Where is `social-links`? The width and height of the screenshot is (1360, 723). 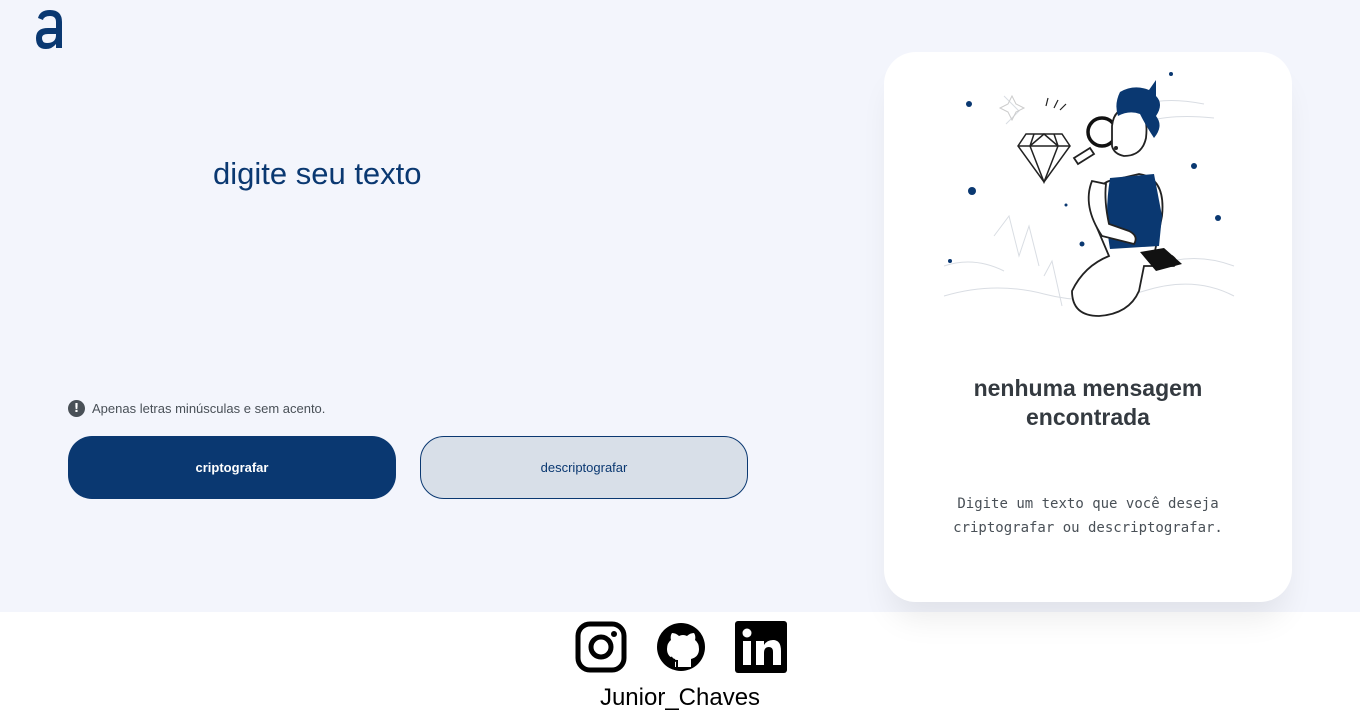 social-links is located at coordinates (681, 647).